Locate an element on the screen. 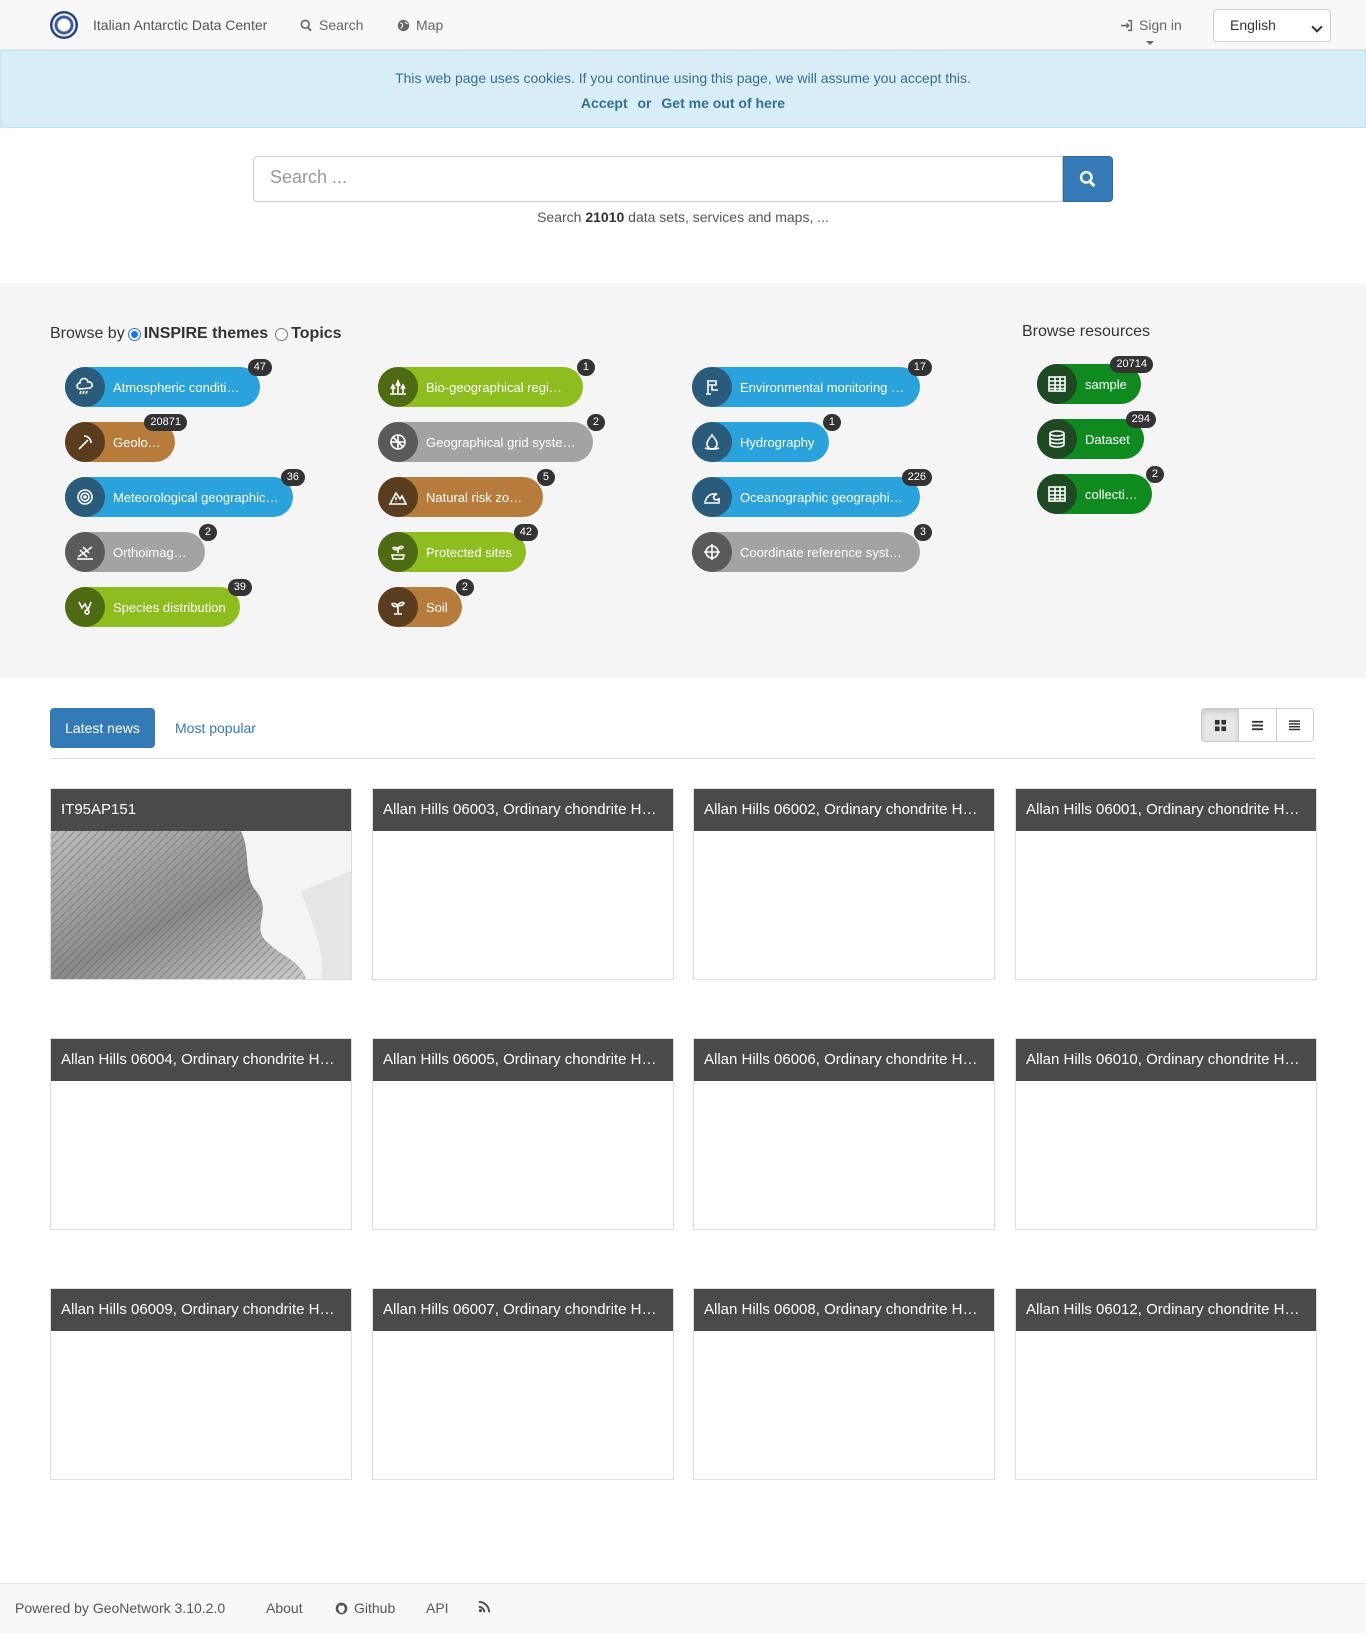  nav-map-link: Map is located at coordinates (420, 25).